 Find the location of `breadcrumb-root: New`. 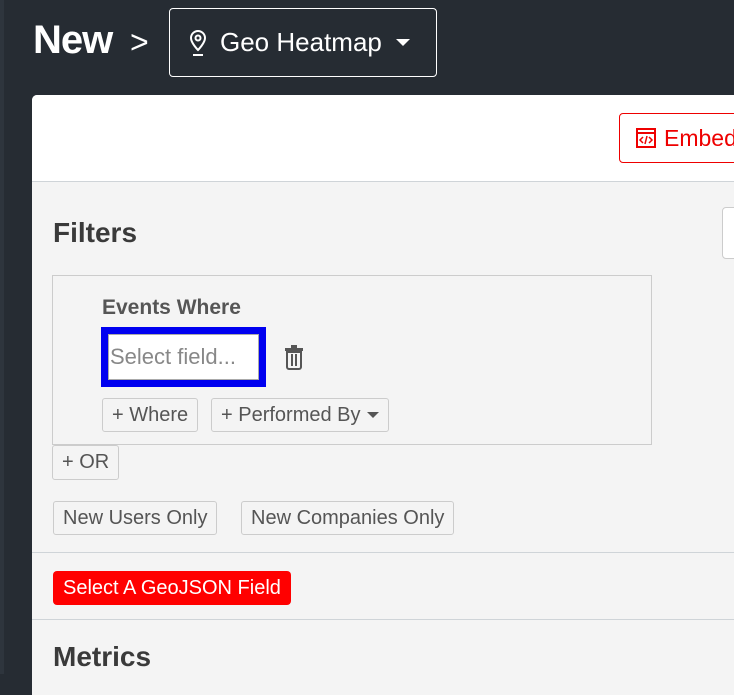

breadcrumb-root: New is located at coordinates (73, 40).